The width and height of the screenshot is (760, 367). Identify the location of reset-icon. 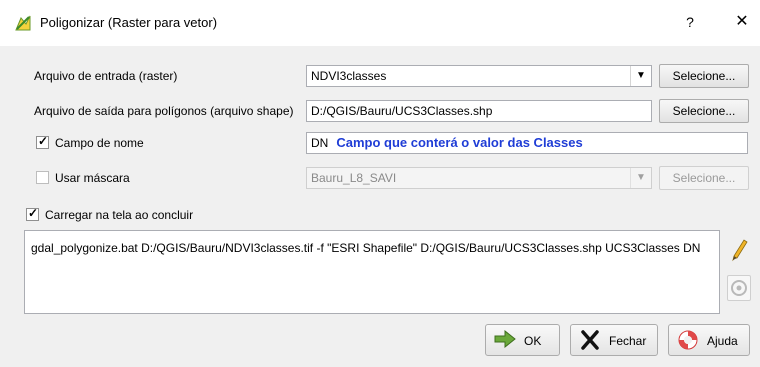
(739, 288).